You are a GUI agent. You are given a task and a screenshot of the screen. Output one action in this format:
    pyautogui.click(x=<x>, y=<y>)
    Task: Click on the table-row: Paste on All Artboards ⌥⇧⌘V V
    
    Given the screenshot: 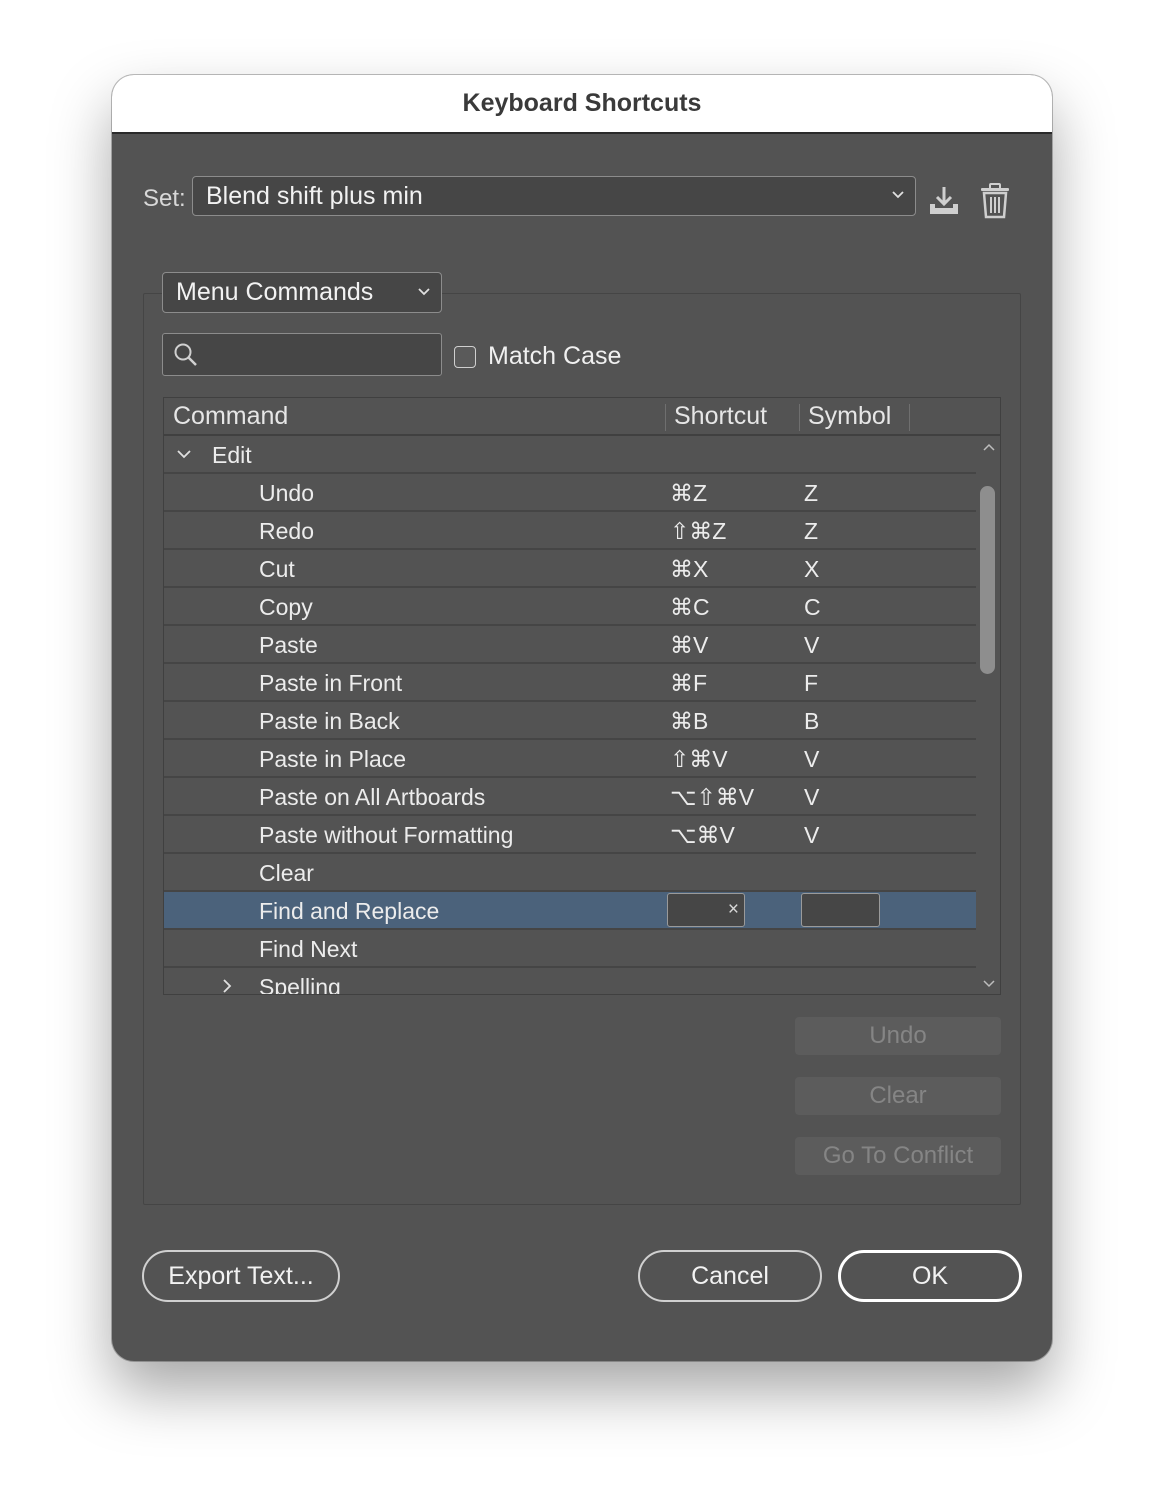 What is the action you would take?
    pyautogui.click(x=570, y=797)
    